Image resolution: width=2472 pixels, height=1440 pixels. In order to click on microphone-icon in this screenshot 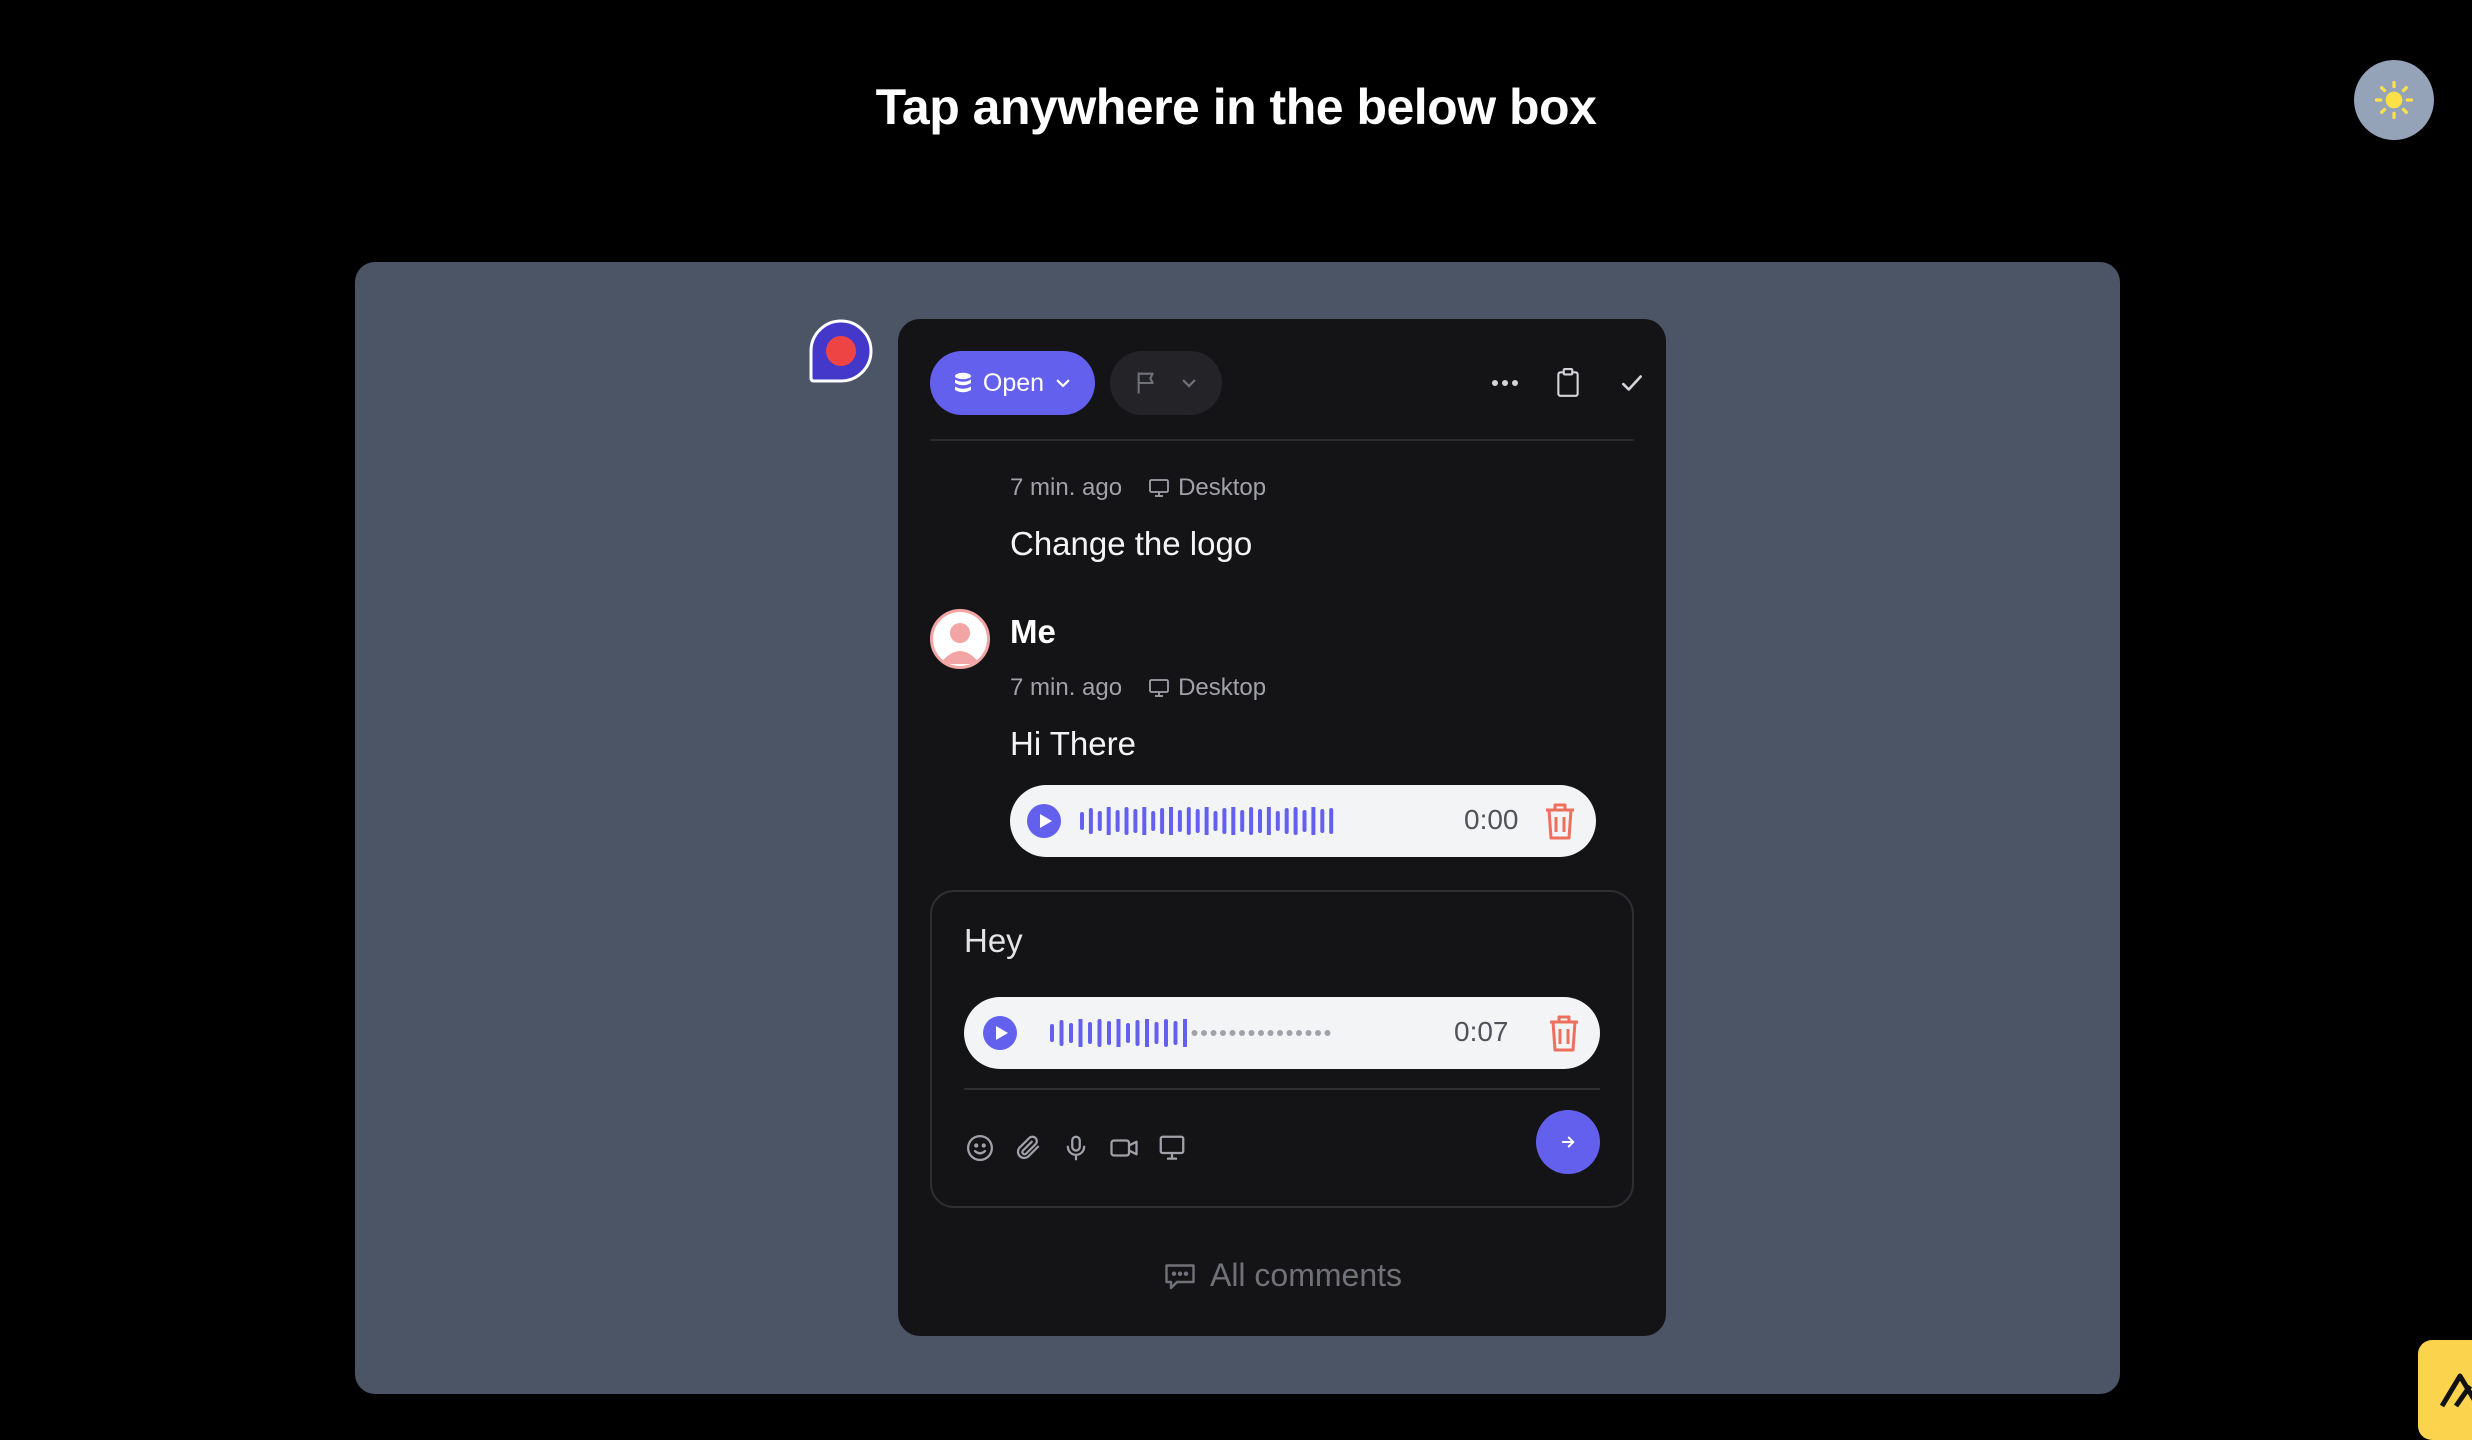, I will do `click(1076, 1148)`.